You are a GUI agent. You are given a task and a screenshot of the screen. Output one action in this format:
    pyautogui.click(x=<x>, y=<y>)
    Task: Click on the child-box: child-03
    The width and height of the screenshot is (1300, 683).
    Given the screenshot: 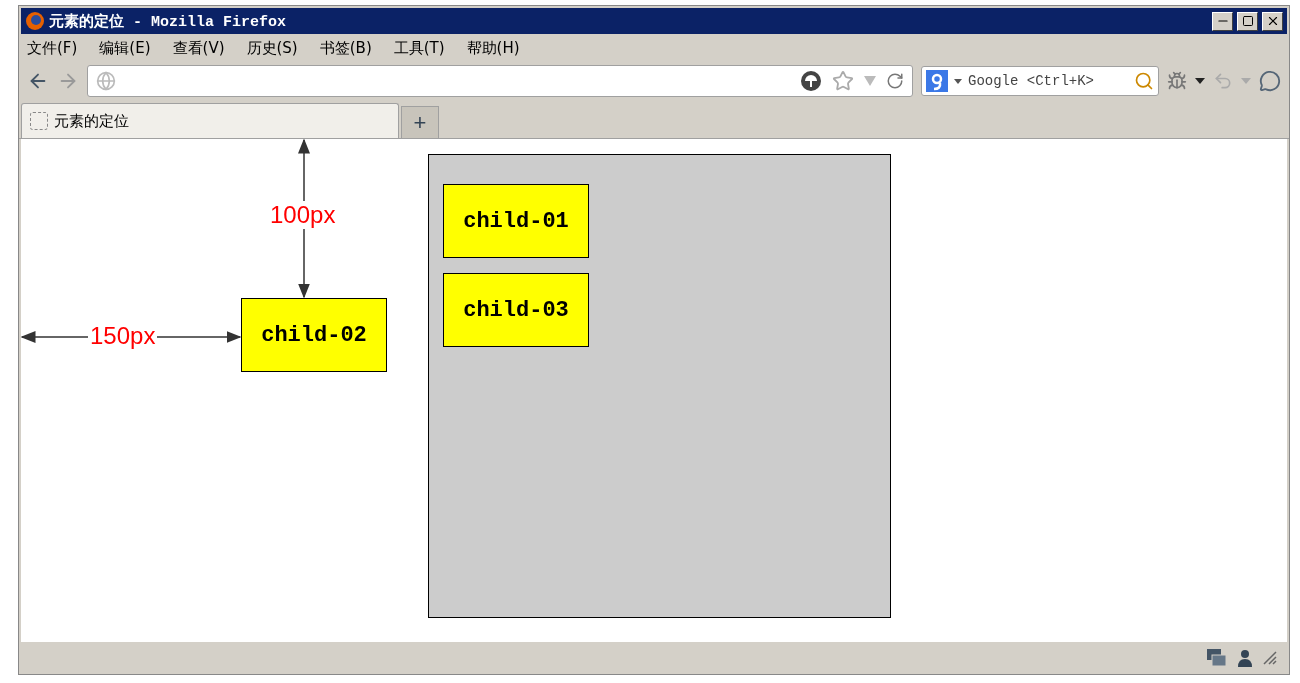 What is the action you would take?
    pyautogui.click(x=516, y=310)
    